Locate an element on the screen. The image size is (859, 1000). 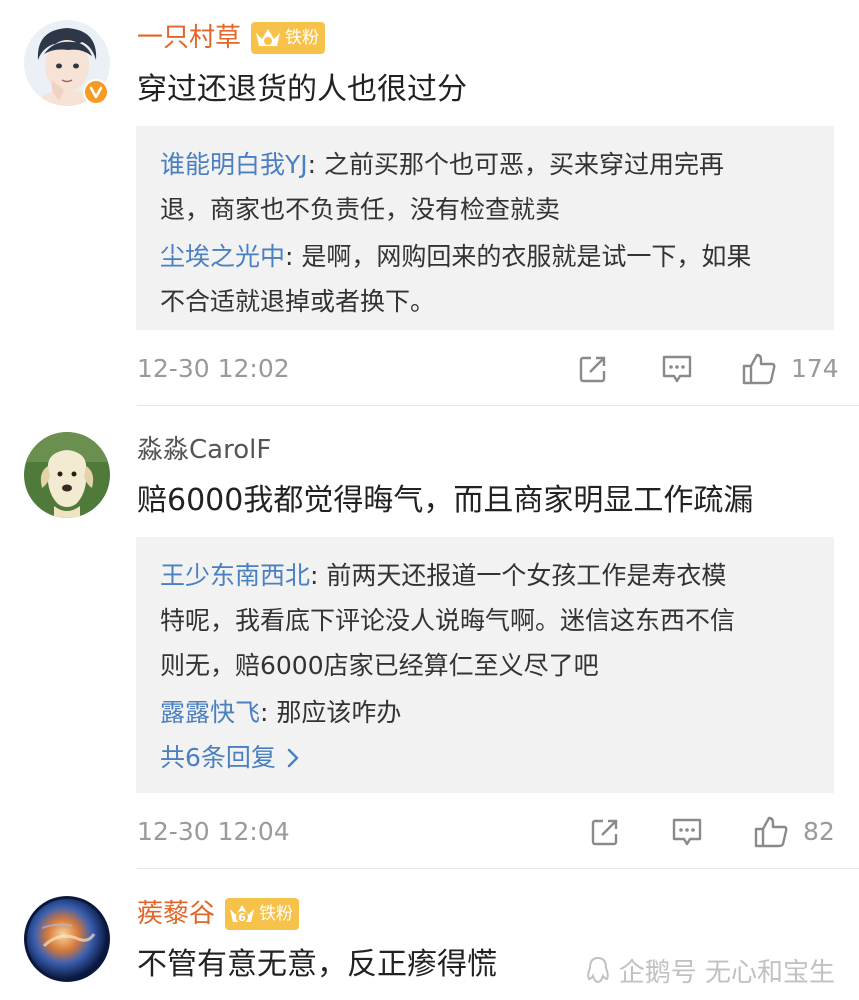
author-row: 淼淼CarolF is located at coordinates (204, 450).